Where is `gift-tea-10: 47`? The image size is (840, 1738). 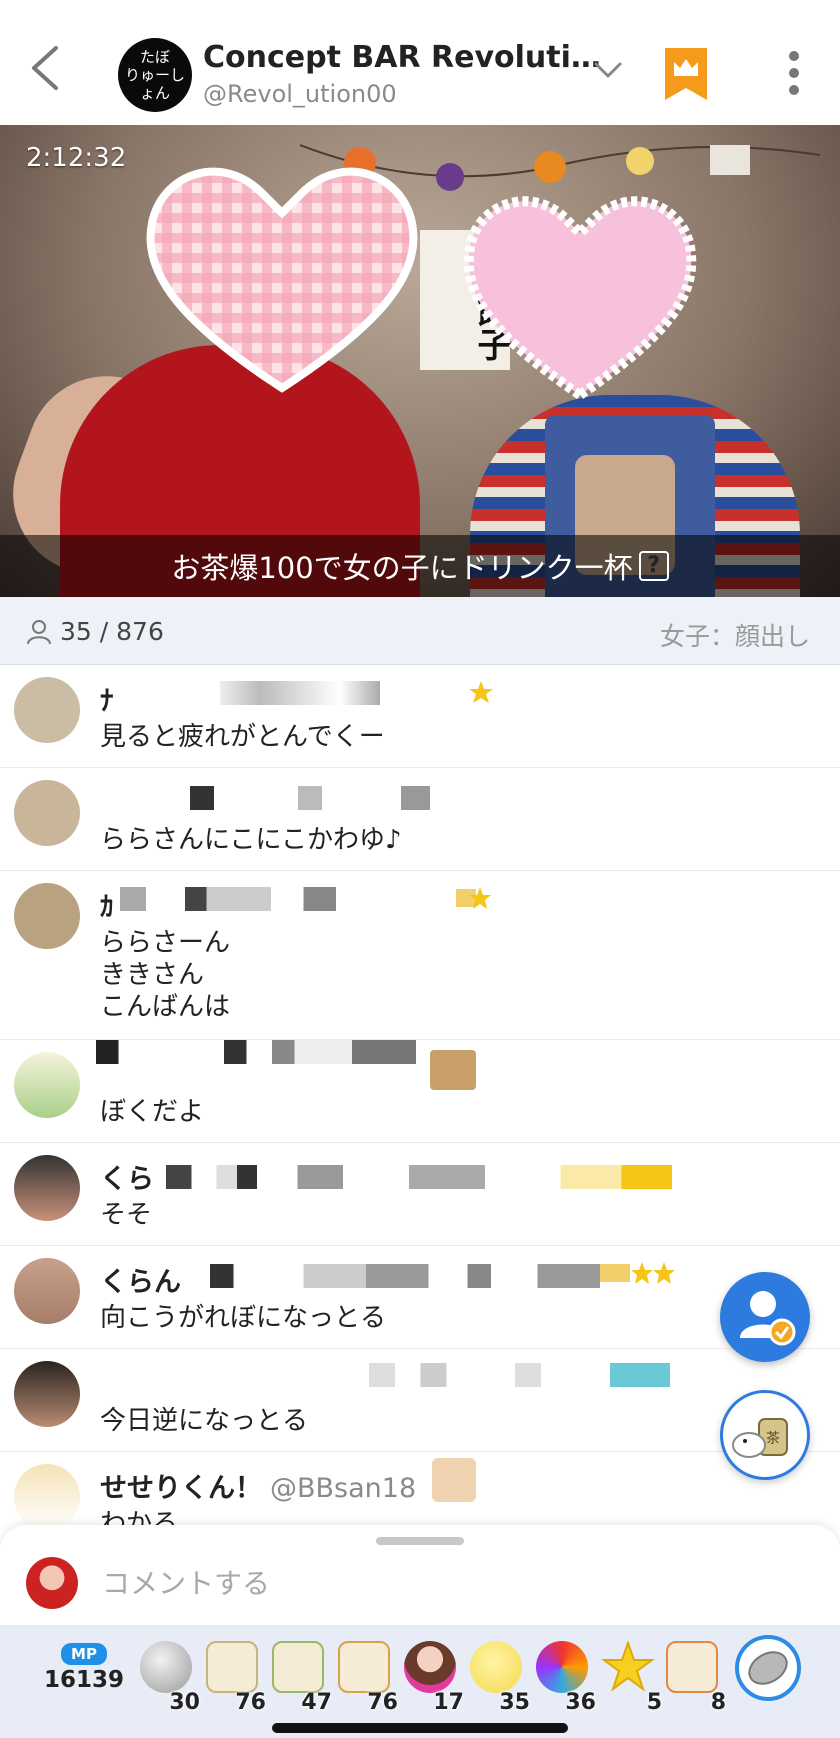 gift-tea-10: 47 is located at coordinates (299, 1676).